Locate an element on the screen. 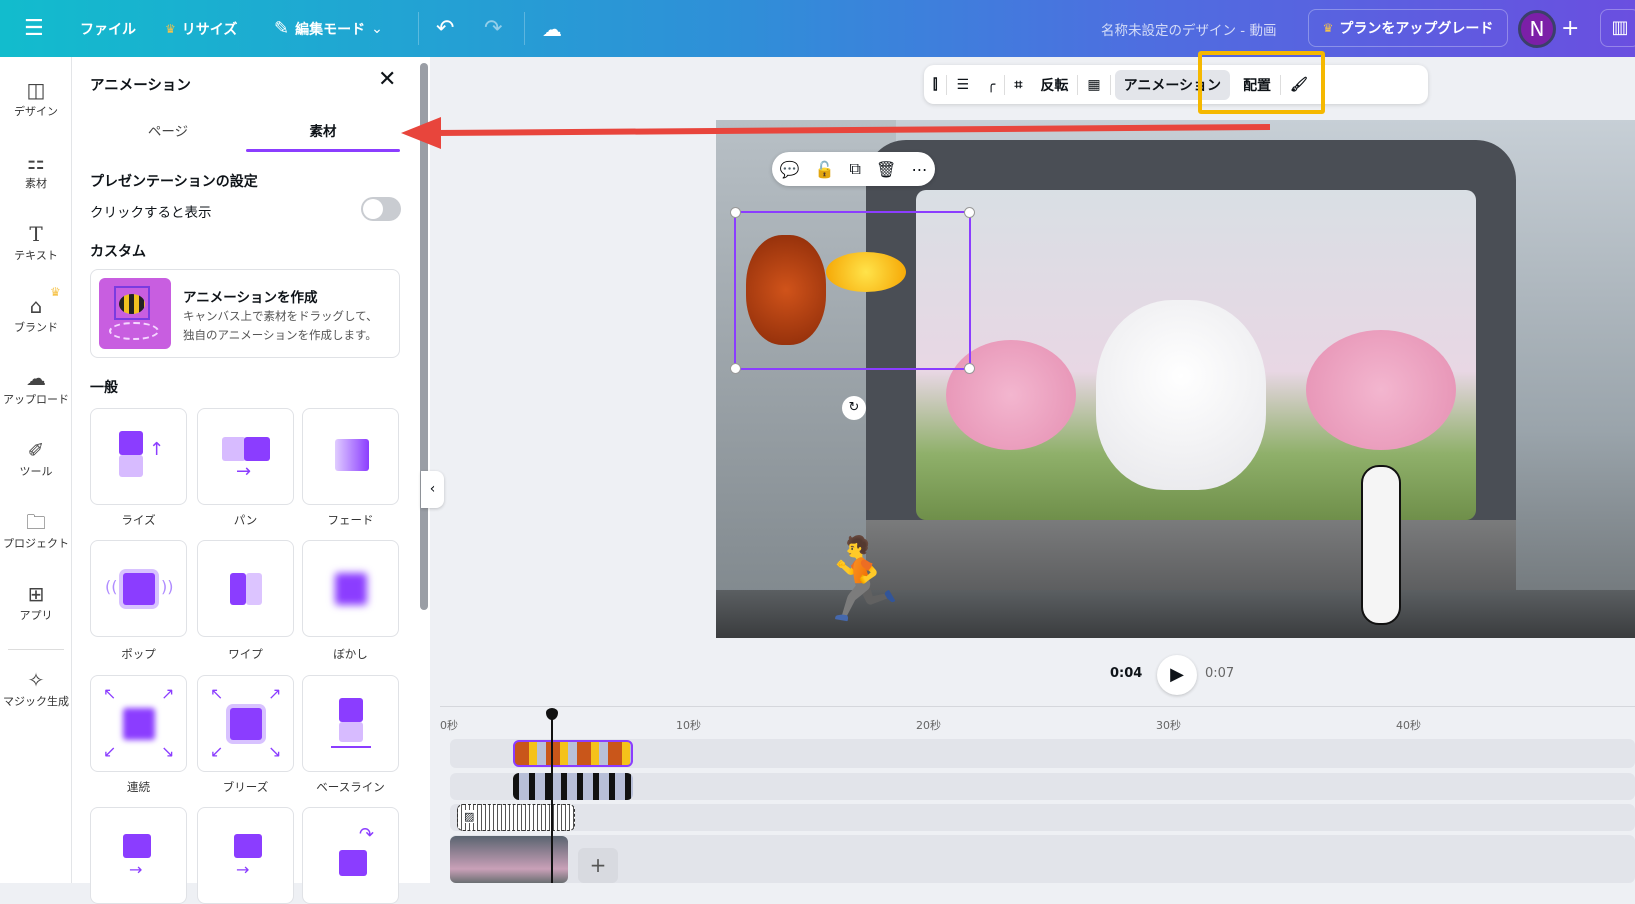  sidebar-label: アップロード is located at coordinates (36, 399).